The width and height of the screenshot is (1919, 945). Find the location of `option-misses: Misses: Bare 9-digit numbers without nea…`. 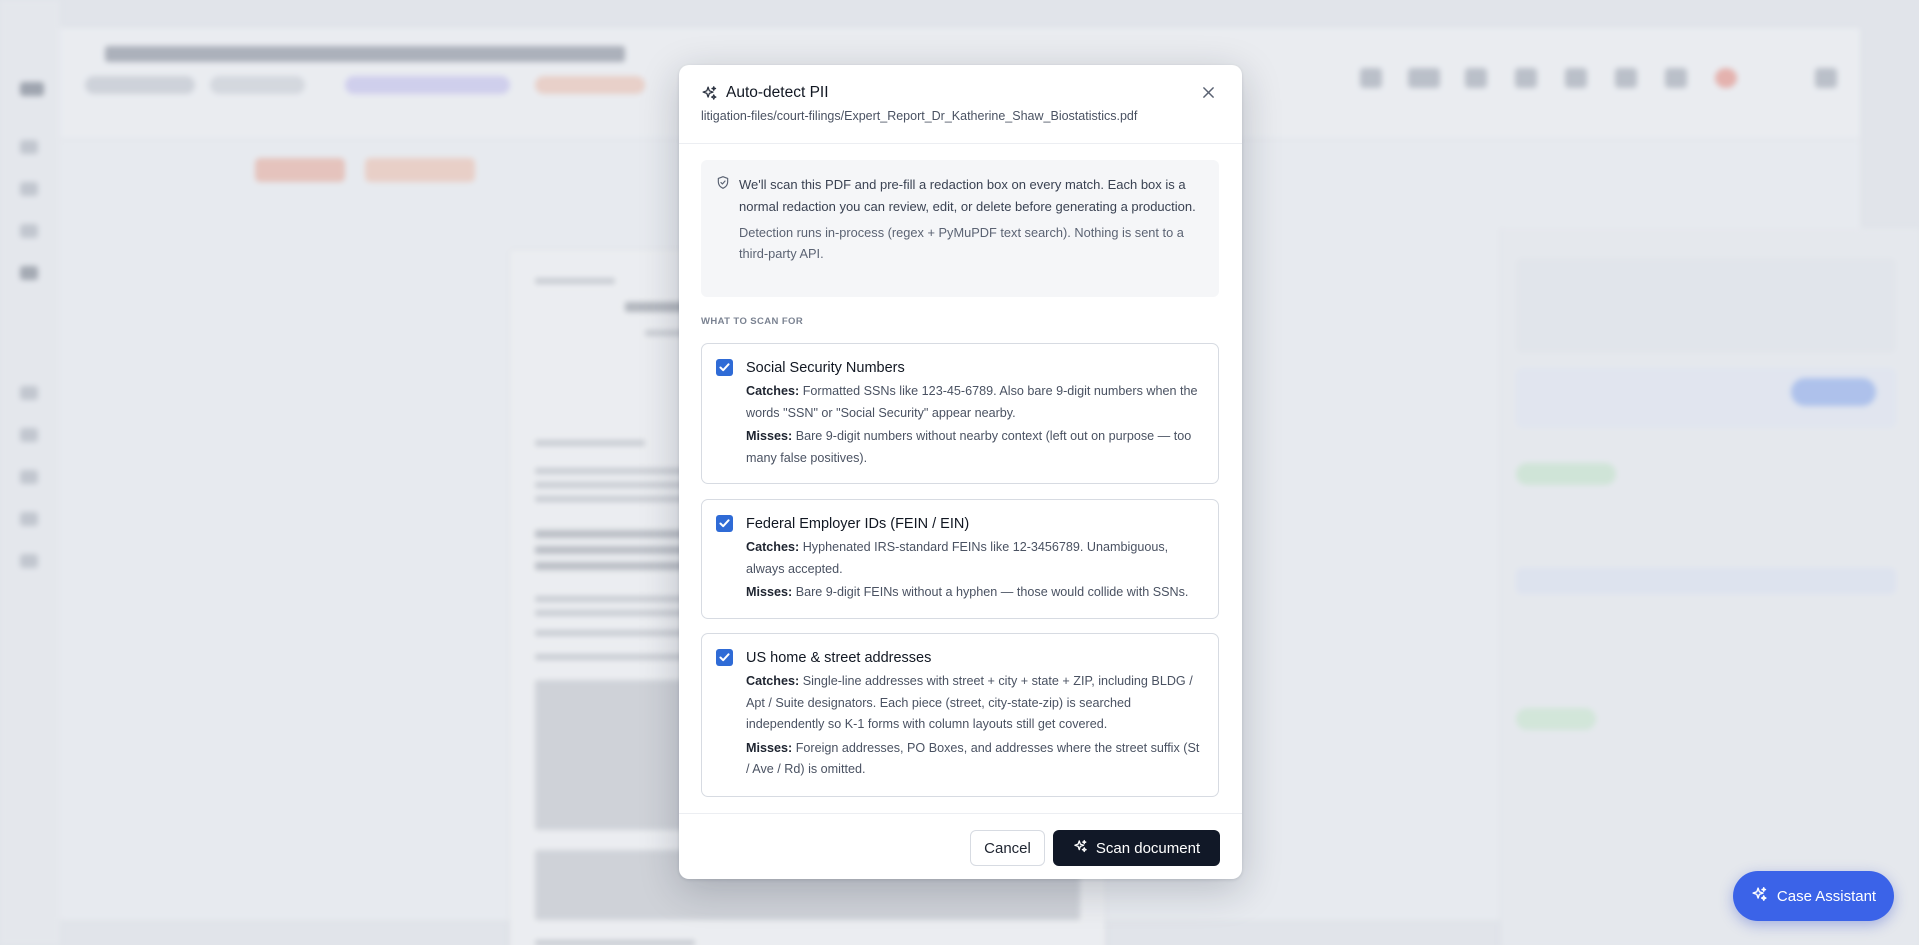

option-misses: Misses: Bare 9-digit numbers without nea… is located at coordinates (969, 447).